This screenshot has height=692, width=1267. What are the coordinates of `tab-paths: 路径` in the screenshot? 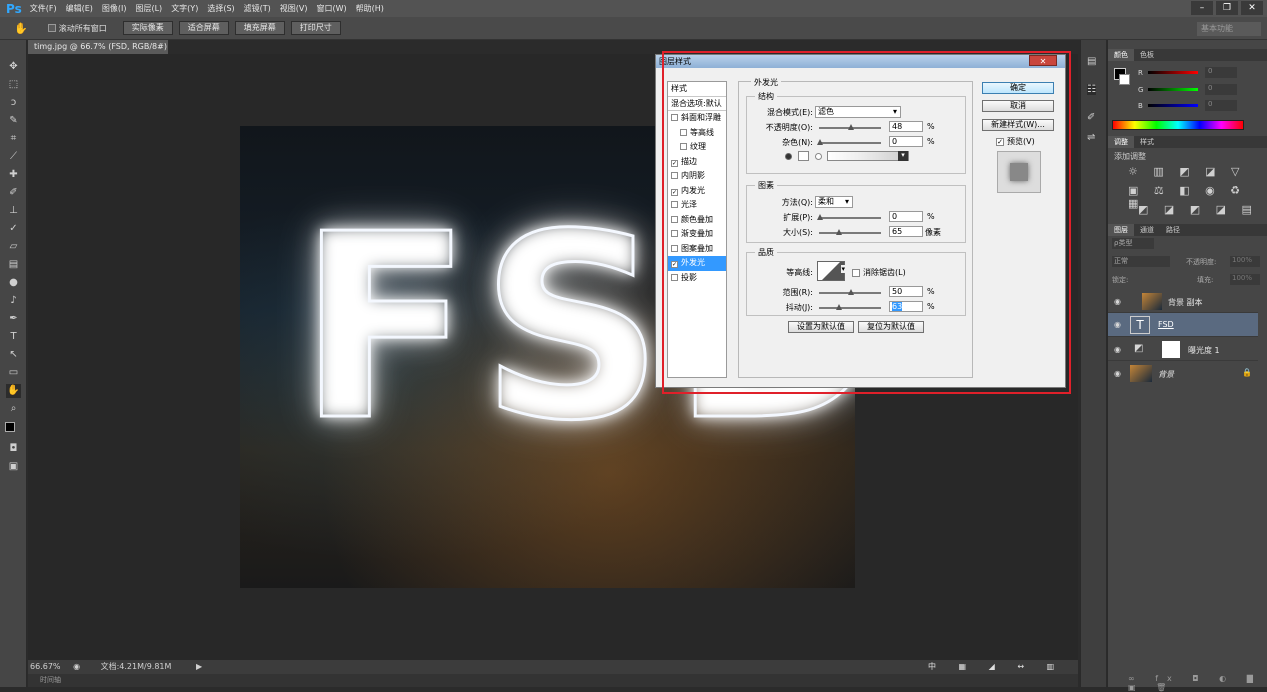 It's located at (1173, 230).